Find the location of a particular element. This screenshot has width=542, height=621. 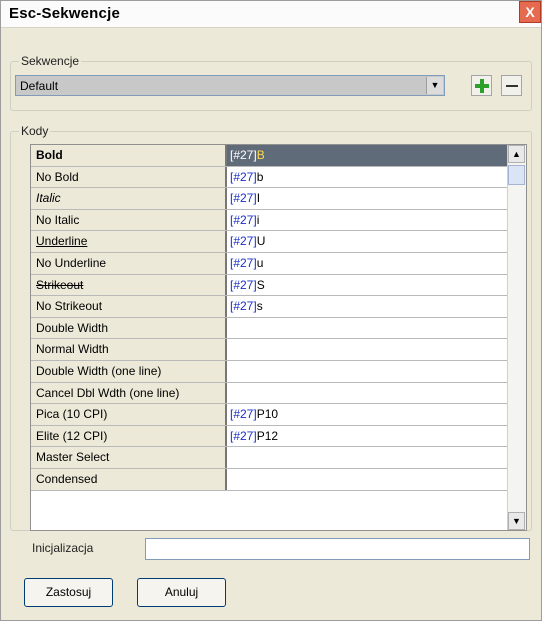

code-name: Double Width is located at coordinates (129, 328).